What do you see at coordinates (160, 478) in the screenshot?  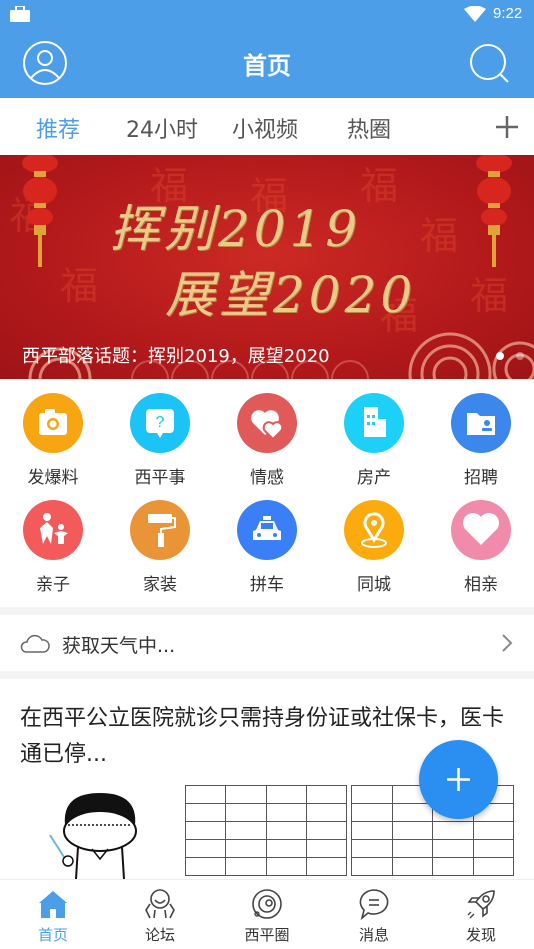 I see `category-label: 西平事` at bounding box center [160, 478].